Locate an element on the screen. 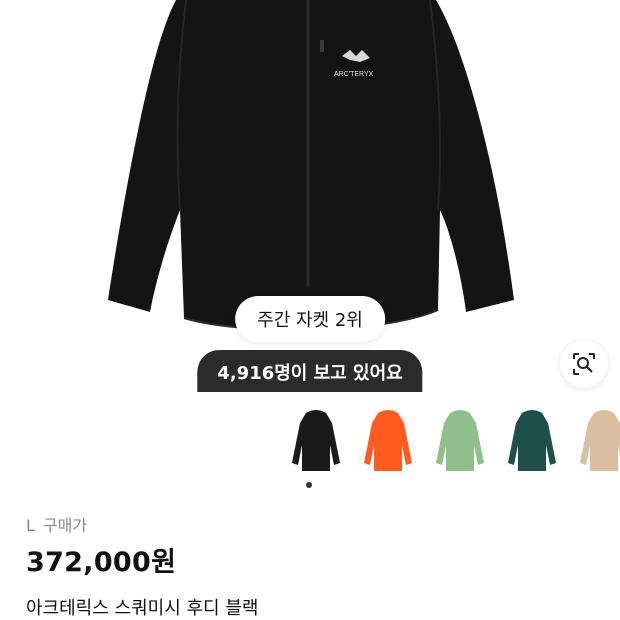 This screenshot has height=620, width=620. thumbnail-tan is located at coordinates (594, 442).